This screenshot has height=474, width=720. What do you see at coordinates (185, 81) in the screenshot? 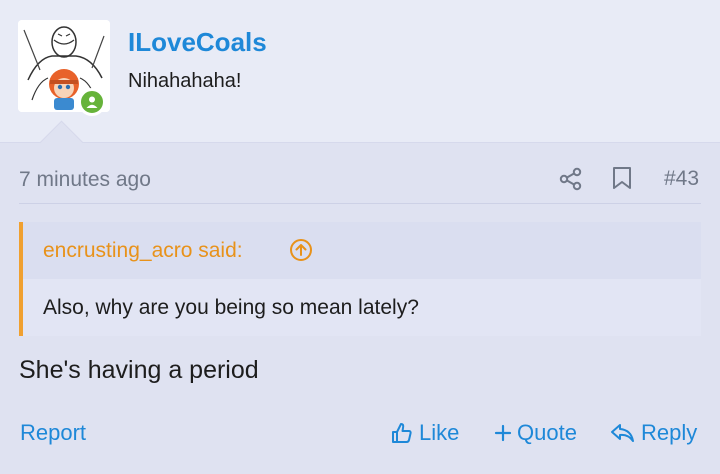
I see `user-title: Nihahahaha!` at bounding box center [185, 81].